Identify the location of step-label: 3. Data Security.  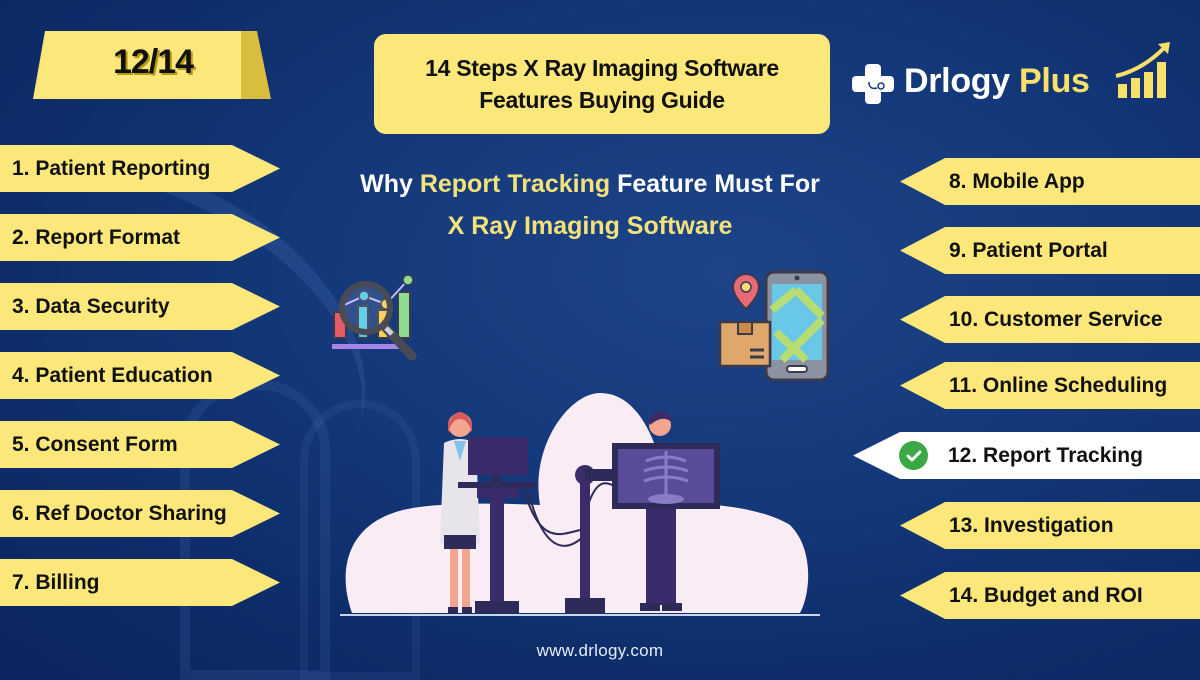
(91, 306).